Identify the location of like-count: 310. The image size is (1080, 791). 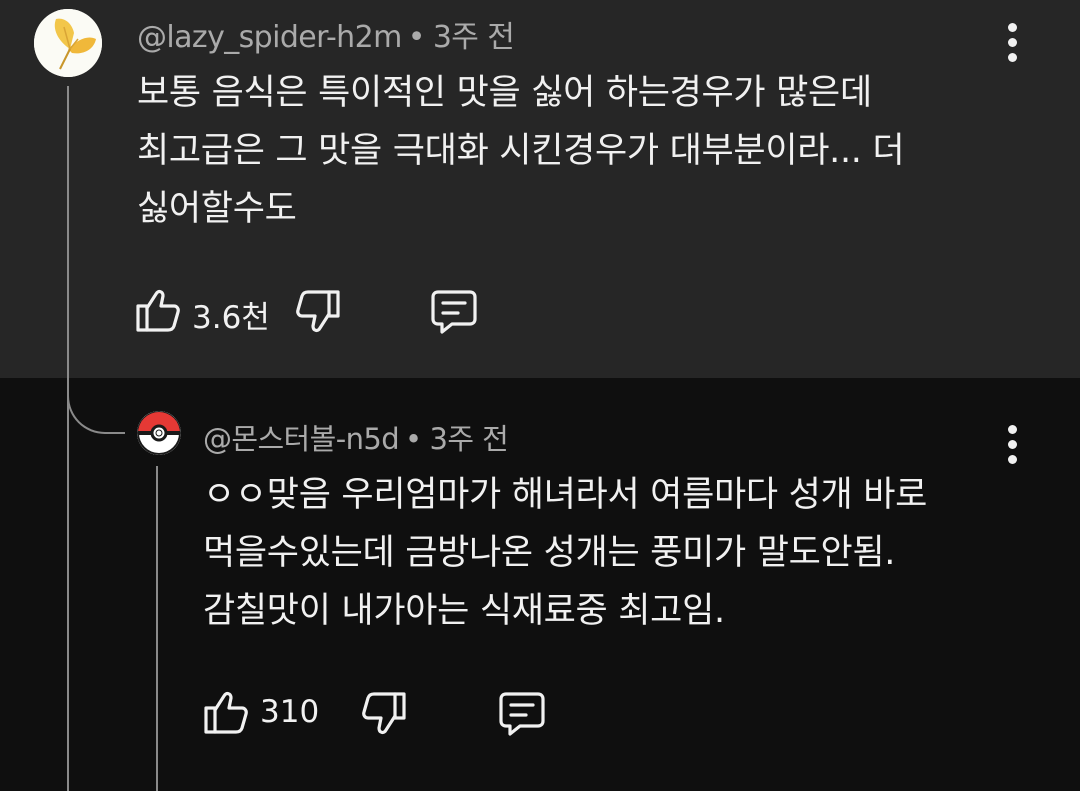
(290, 712).